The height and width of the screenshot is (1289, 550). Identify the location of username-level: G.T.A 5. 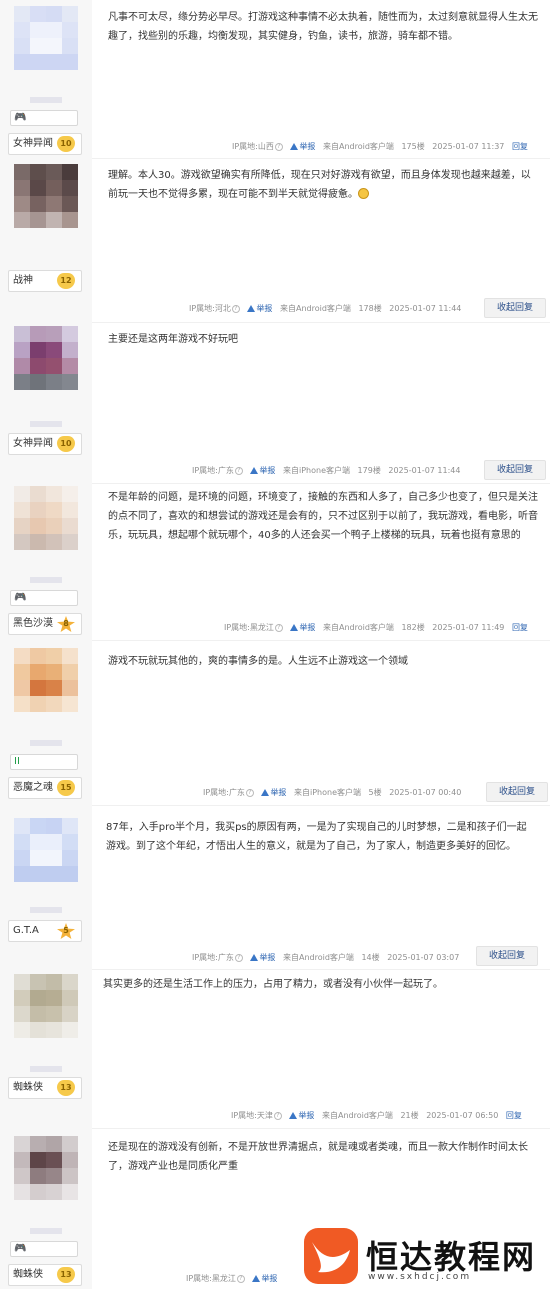
(45, 931).